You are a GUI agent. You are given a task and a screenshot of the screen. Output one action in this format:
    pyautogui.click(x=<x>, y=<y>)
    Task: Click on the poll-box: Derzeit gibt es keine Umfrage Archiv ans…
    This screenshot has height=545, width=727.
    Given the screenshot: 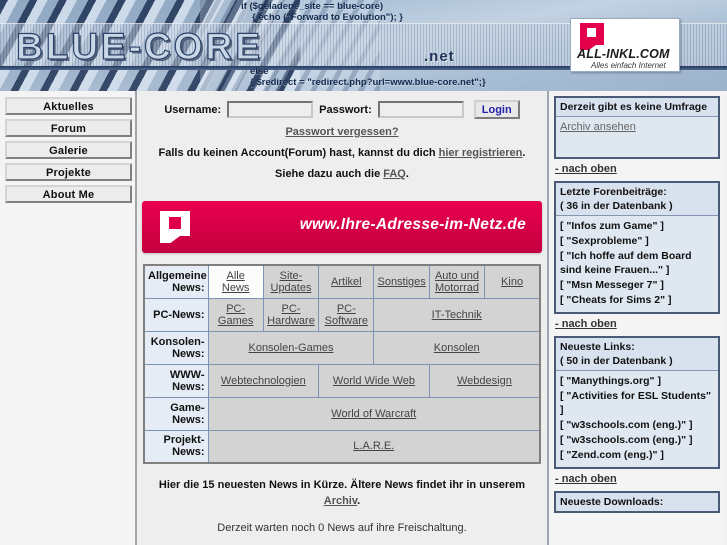 What is the action you would take?
    pyautogui.click(x=637, y=127)
    